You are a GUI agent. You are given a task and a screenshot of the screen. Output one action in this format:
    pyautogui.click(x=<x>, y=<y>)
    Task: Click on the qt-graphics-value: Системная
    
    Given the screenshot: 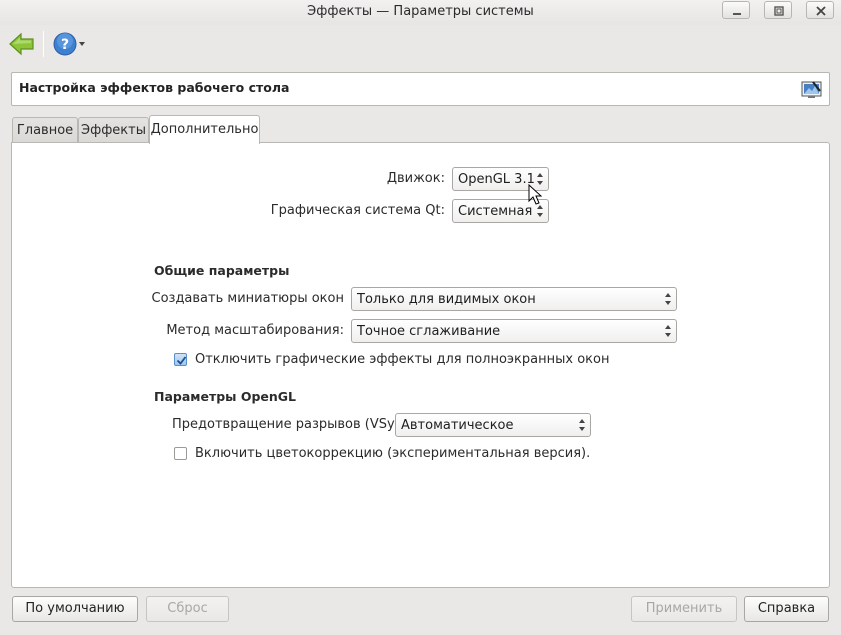 What is the action you would take?
    pyautogui.click(x=495, y=211)
    